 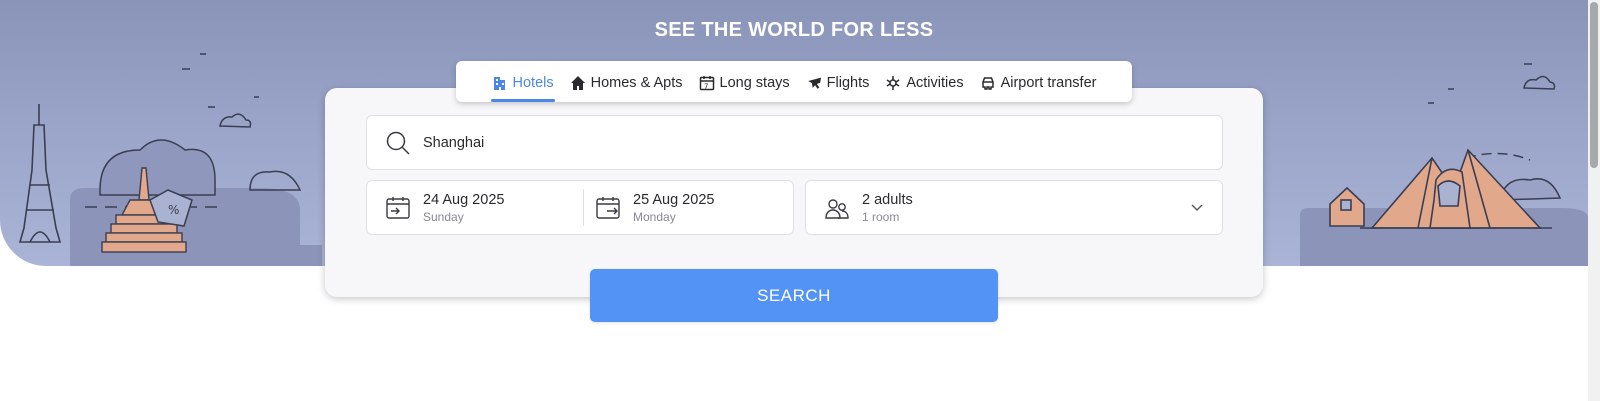 I want to click on date-range-picker: 24 Aug 2025 Sunday 25 Aug 2025 Monday, so click(x=580, y=207).